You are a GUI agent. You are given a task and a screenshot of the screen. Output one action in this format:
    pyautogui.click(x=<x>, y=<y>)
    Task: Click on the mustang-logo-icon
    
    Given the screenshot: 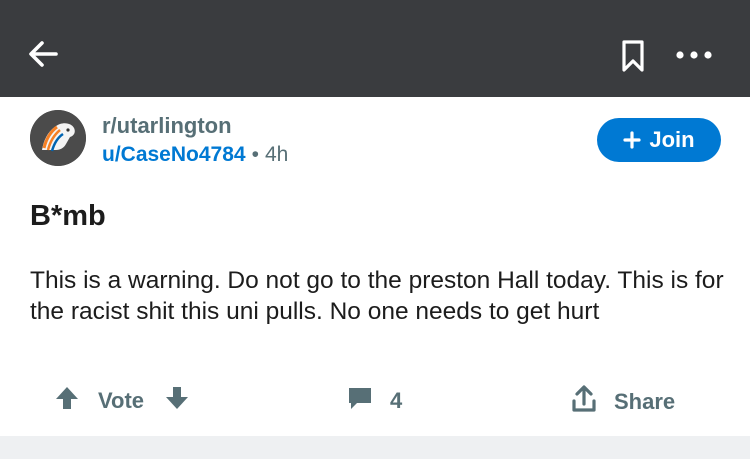 What is the action you would take?
    pyautogui.click(x=58, y=138)
    